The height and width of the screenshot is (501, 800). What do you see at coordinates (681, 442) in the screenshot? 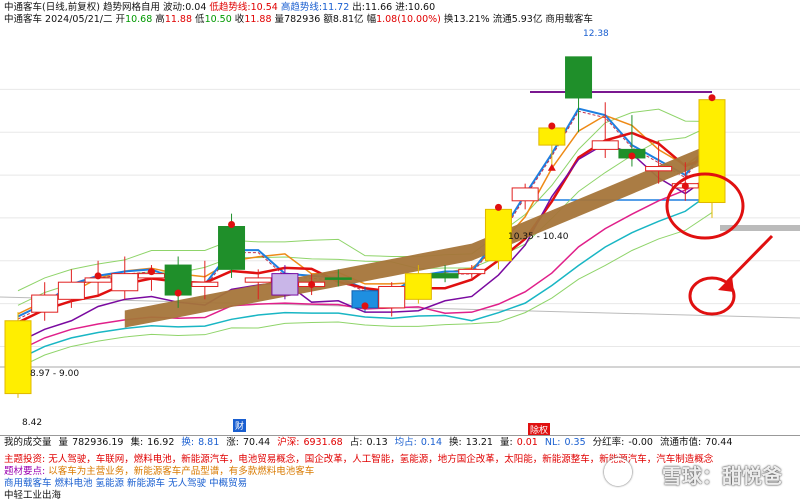
I see `vol-panel-ltsz-label: 流通市值:` at bounding box center [681, 442].